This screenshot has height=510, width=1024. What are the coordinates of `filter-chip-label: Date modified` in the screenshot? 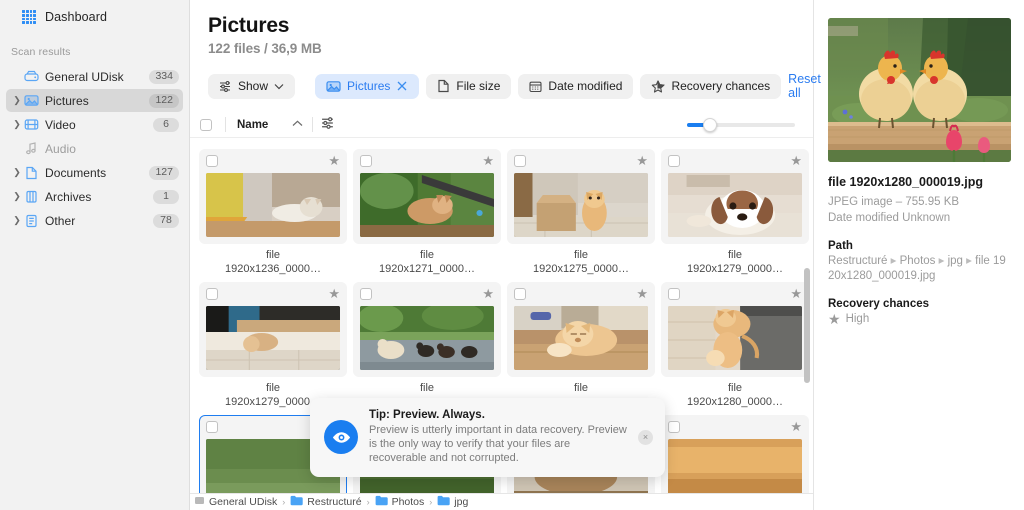 It's located at (585, 86).